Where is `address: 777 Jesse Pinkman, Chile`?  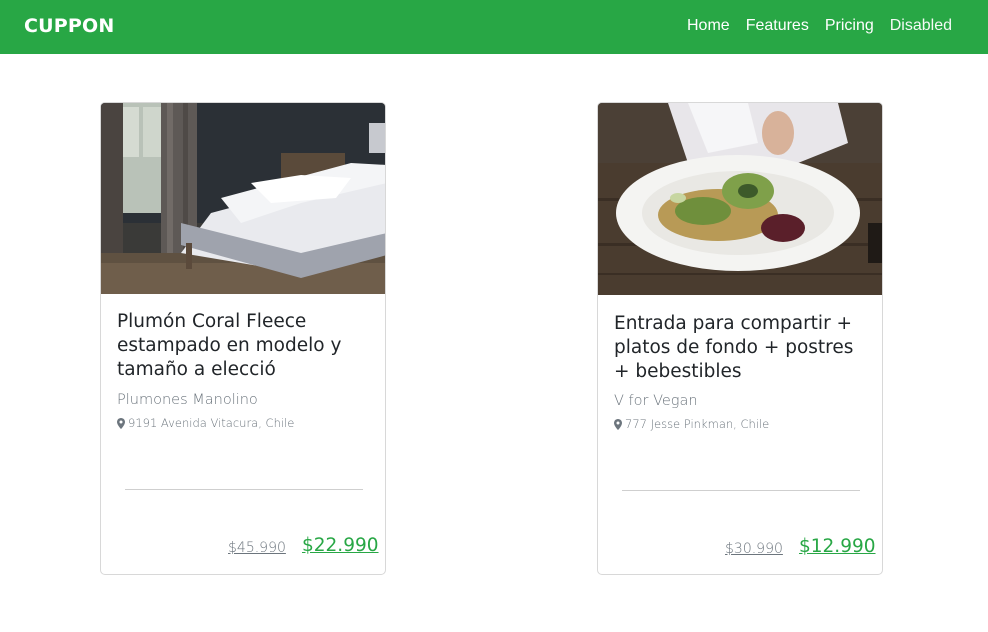
address: 777 Jesse Pinkman, Chile is located at coordinates (691, 424).